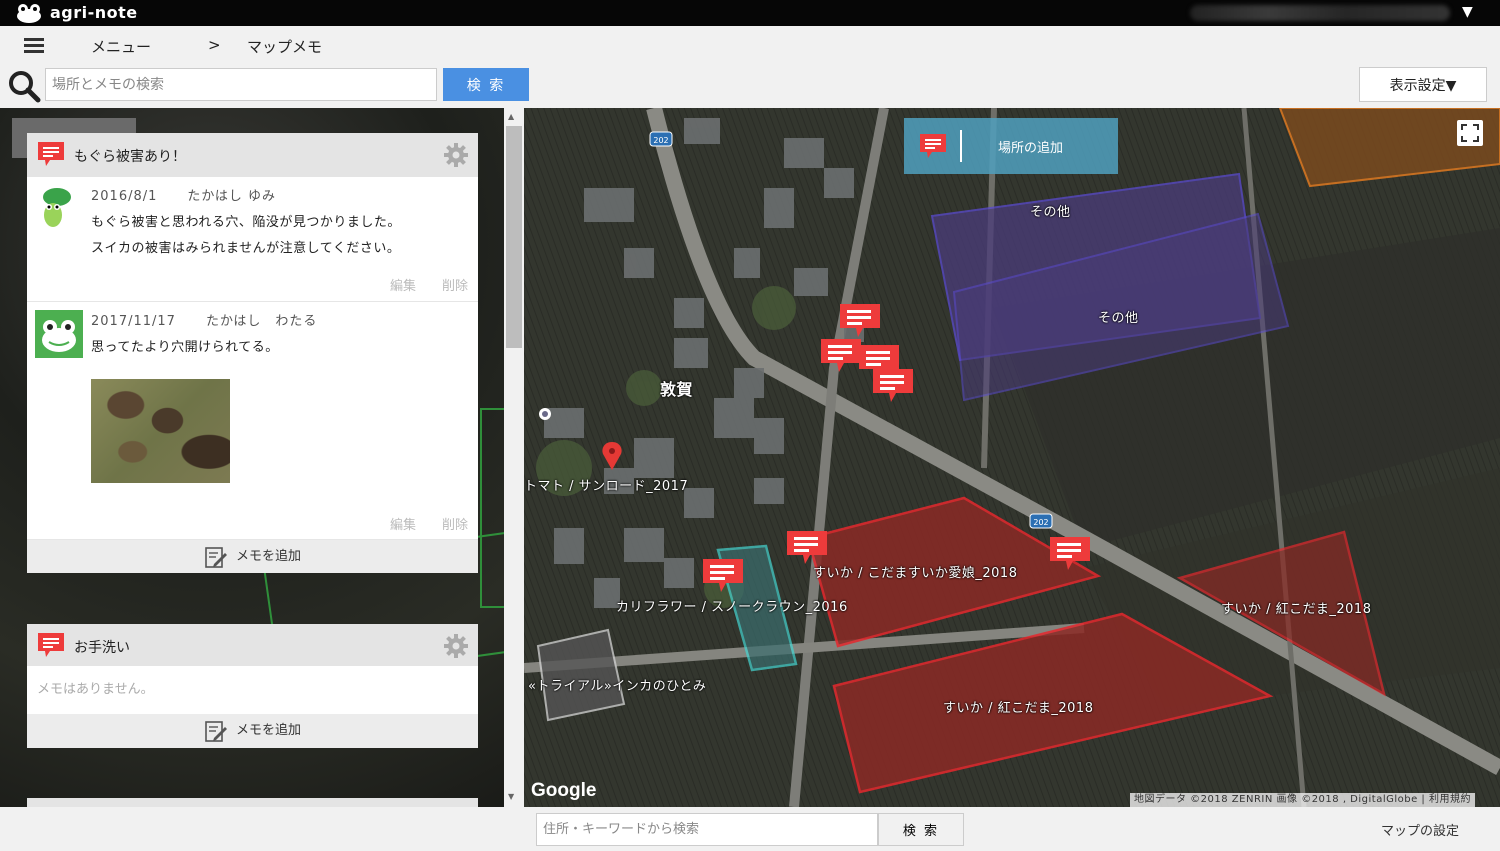  Describe the element at coordinates (1031, 148) in the screenshot. I see `add-place-label: 場所の追加` at that location.